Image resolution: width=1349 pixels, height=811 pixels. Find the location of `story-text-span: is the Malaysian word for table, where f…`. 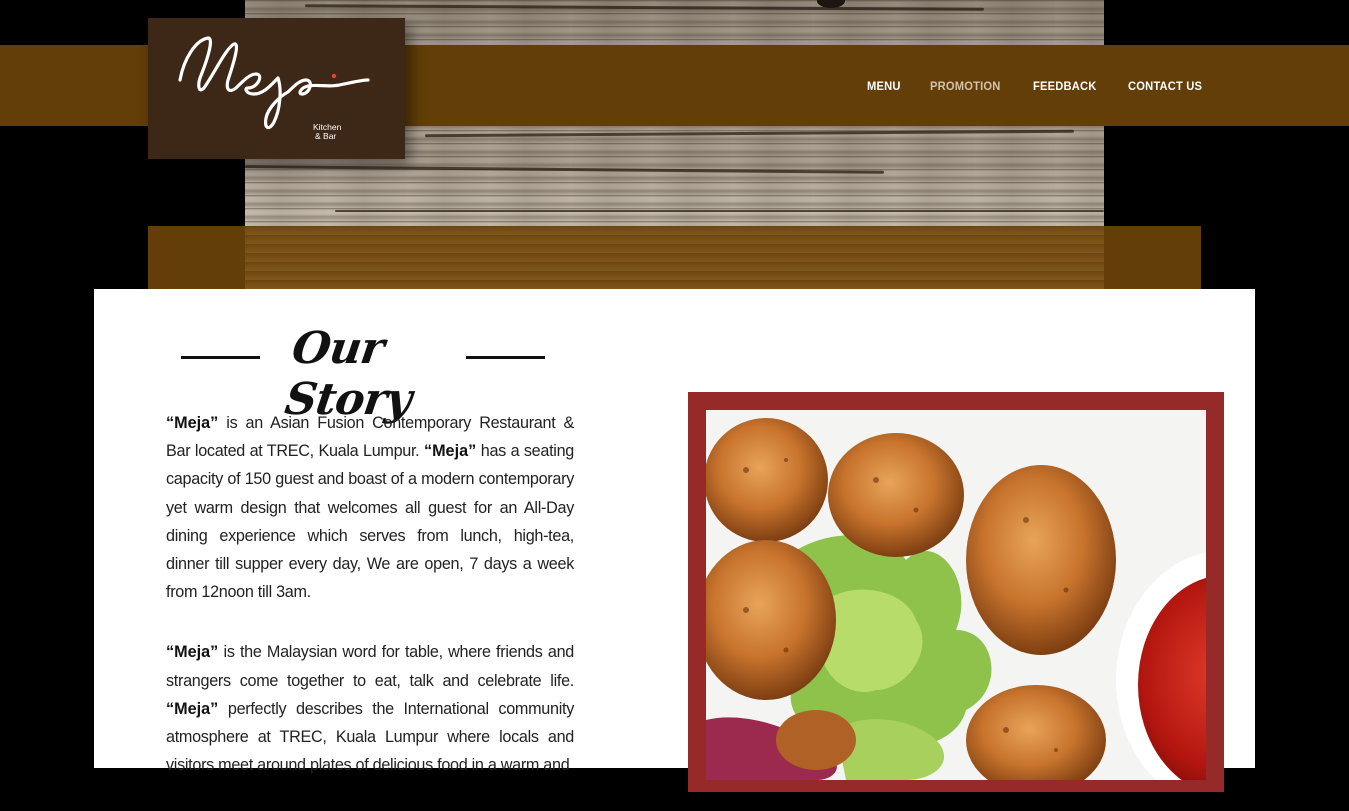

story-text-span: is the Malaysian word for table, where f… is located at coordinates (370, 666).